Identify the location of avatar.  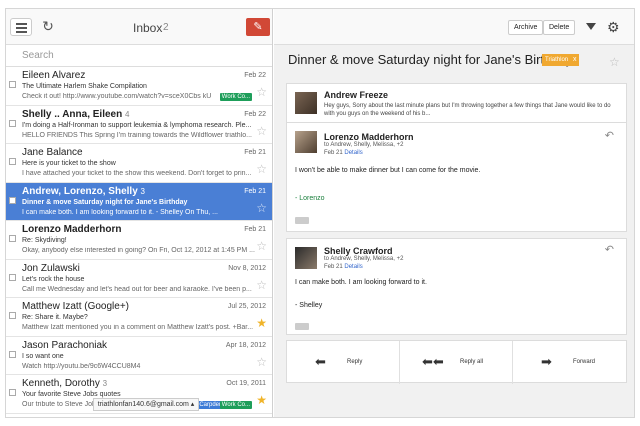
(306, 142).